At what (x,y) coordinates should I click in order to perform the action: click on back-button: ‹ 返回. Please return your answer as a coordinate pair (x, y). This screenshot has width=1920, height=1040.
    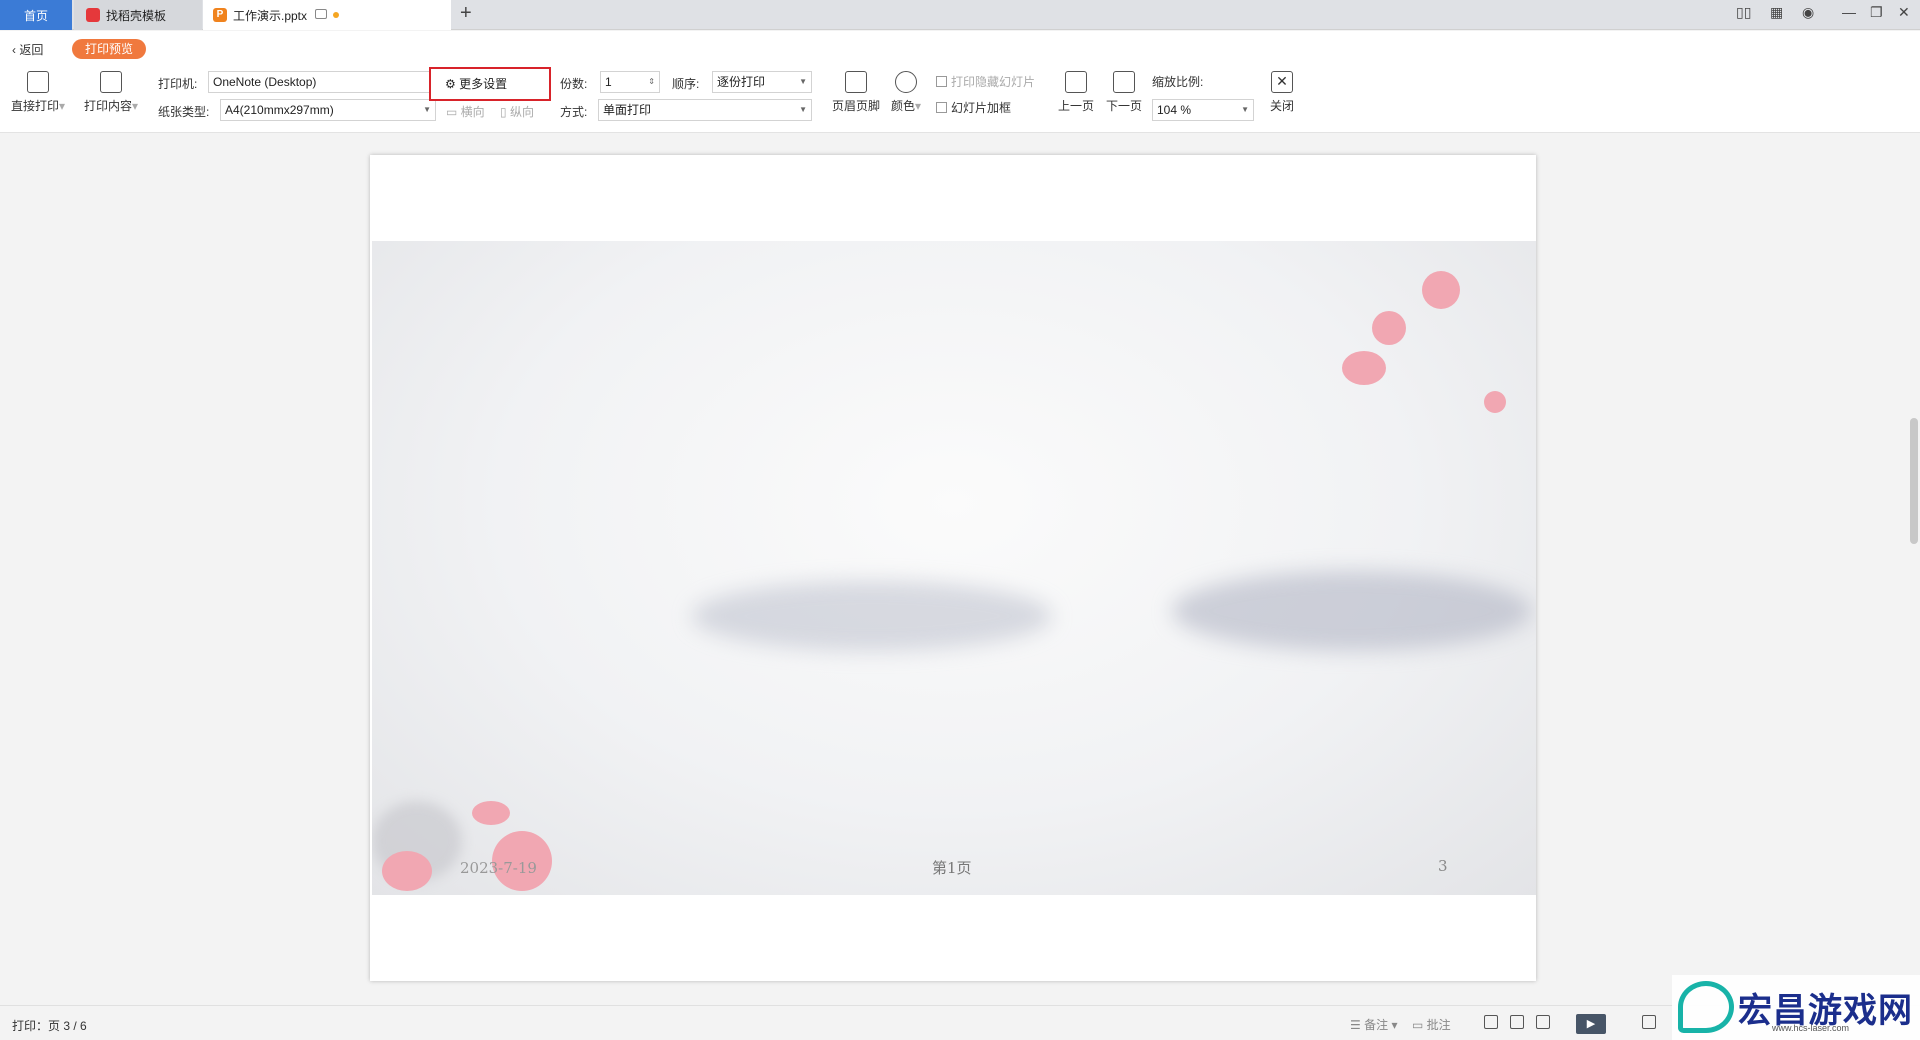
    Looking at the image, I should click on (27, 49).